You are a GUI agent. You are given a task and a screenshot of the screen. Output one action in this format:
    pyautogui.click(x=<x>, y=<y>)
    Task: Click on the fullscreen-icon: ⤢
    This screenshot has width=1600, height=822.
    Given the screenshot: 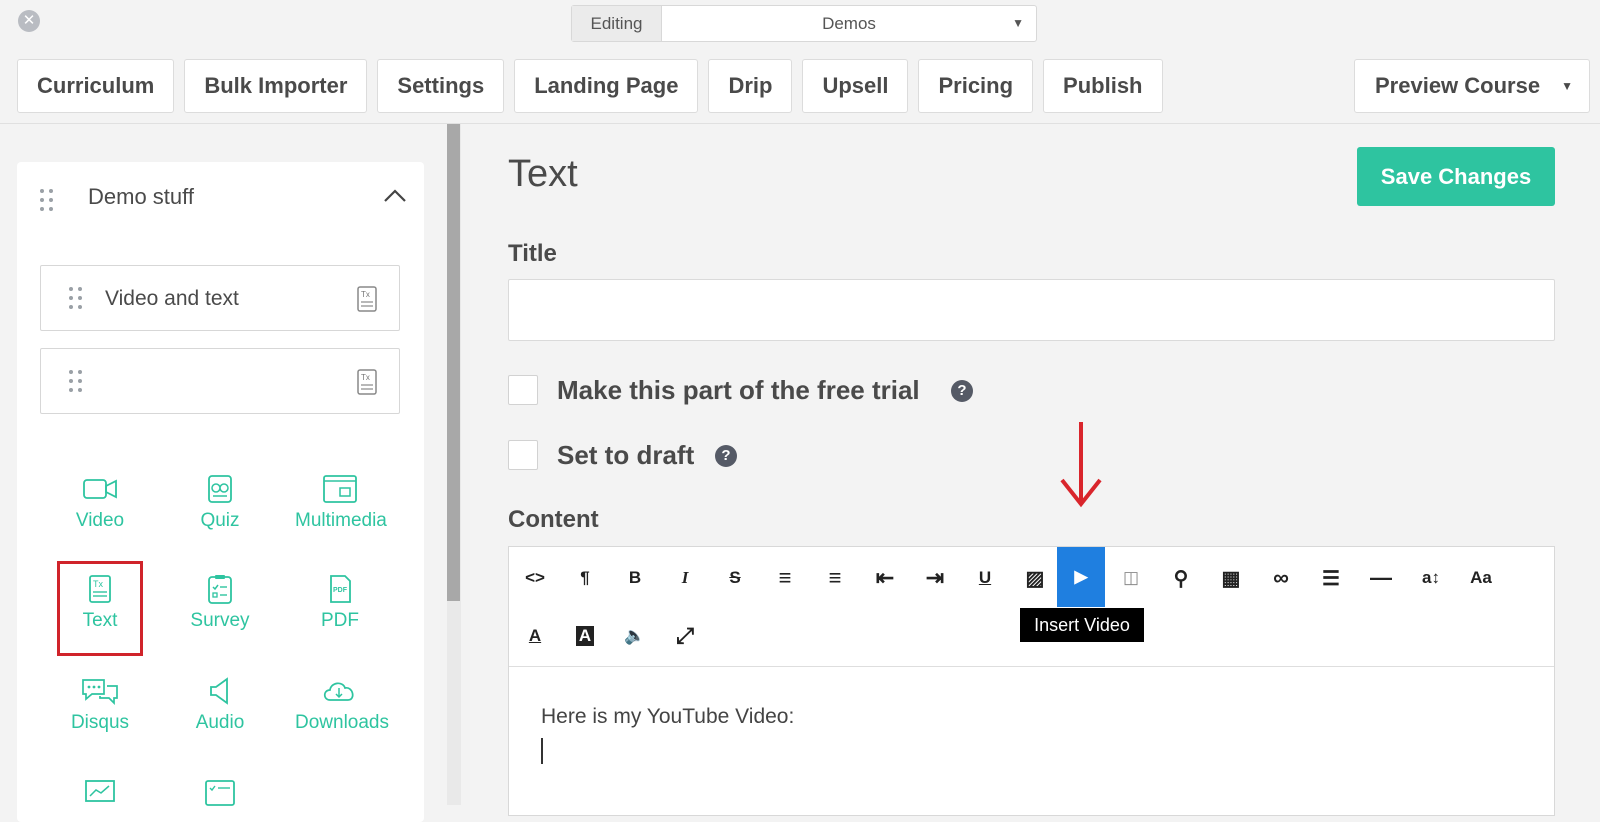 What is the action you would take?
    pyautogui.click(x=685, y=636)
    